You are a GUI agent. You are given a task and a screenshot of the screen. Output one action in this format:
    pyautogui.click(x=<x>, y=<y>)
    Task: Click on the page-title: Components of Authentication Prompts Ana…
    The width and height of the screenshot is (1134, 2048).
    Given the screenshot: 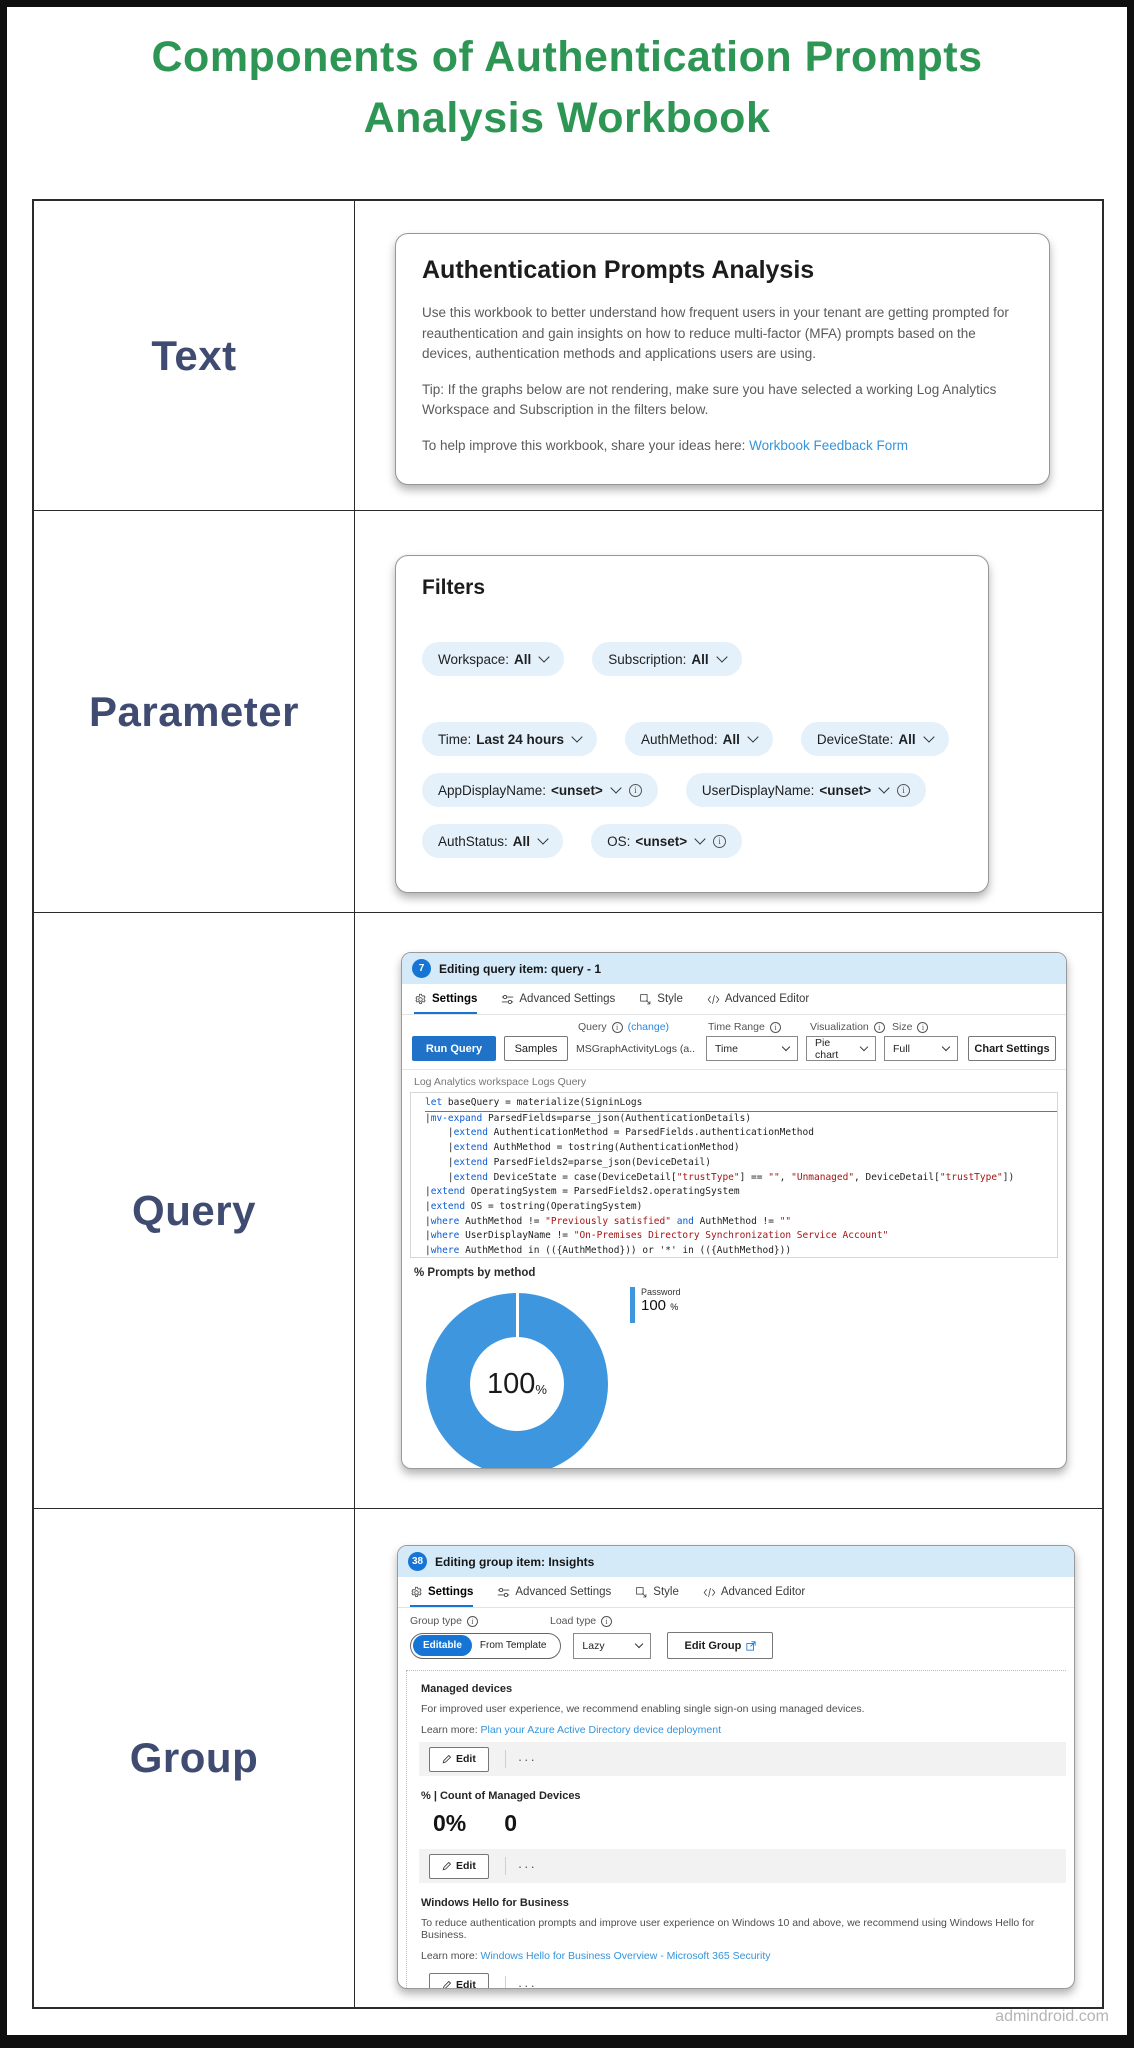 What is the action you would take?
    pyautogui.click(x=567, y=88)
    